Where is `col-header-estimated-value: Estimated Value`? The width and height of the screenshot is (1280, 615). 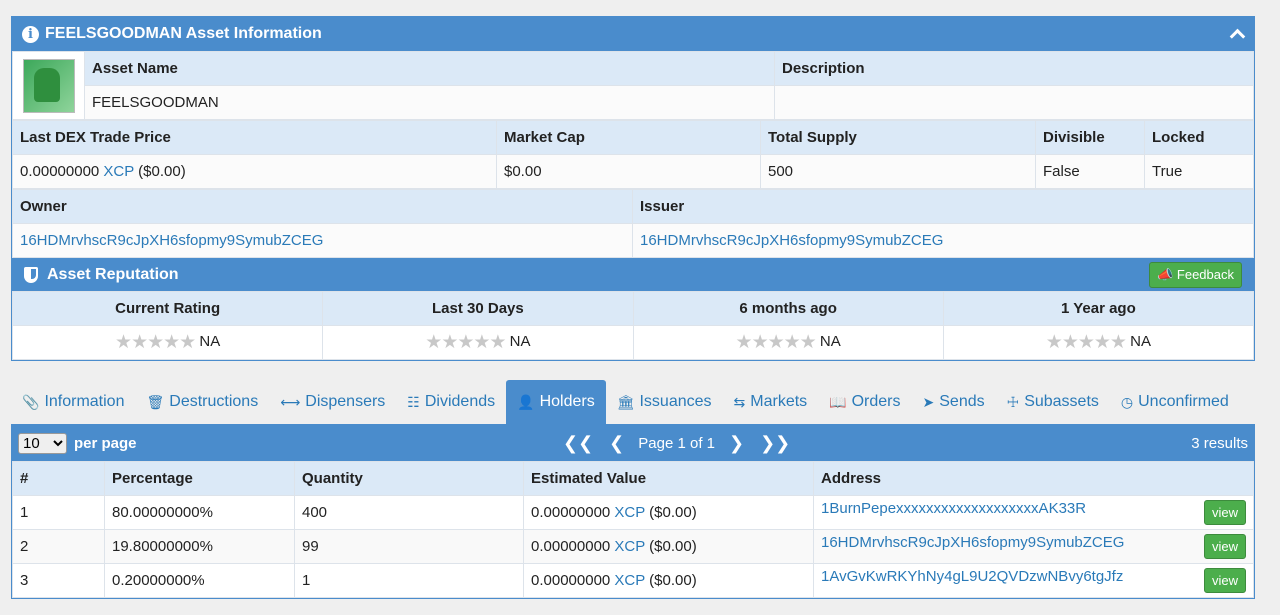 col-header-estimated-value: Estimated Value is located at coordinates (668, 478).